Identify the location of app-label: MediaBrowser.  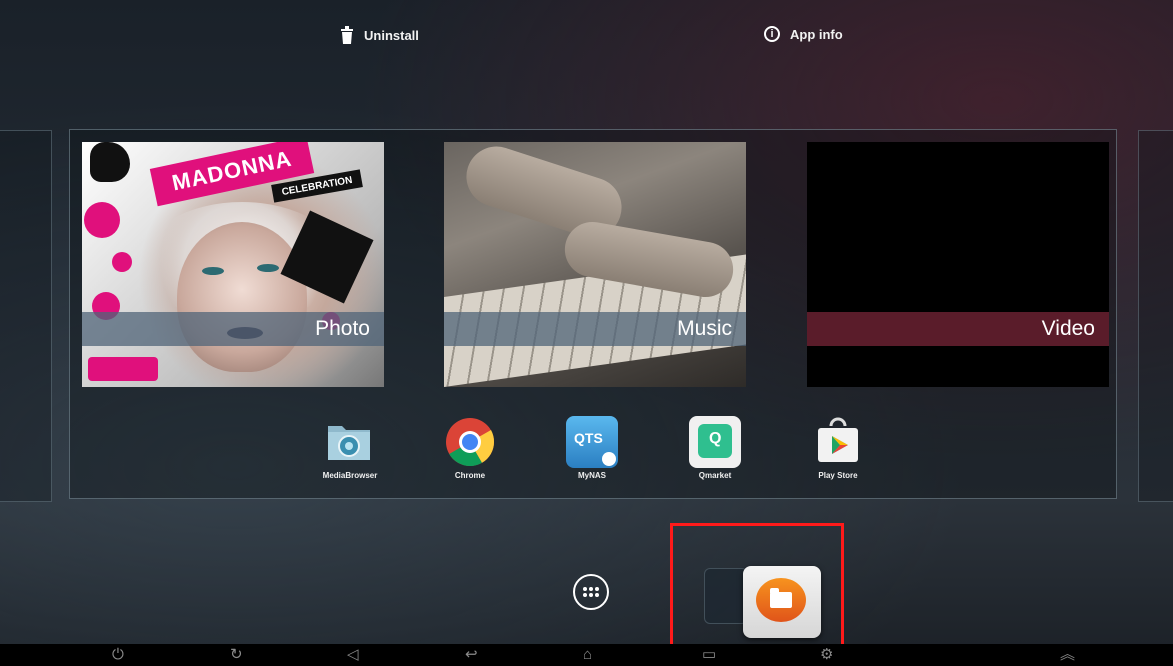
(350, 475).